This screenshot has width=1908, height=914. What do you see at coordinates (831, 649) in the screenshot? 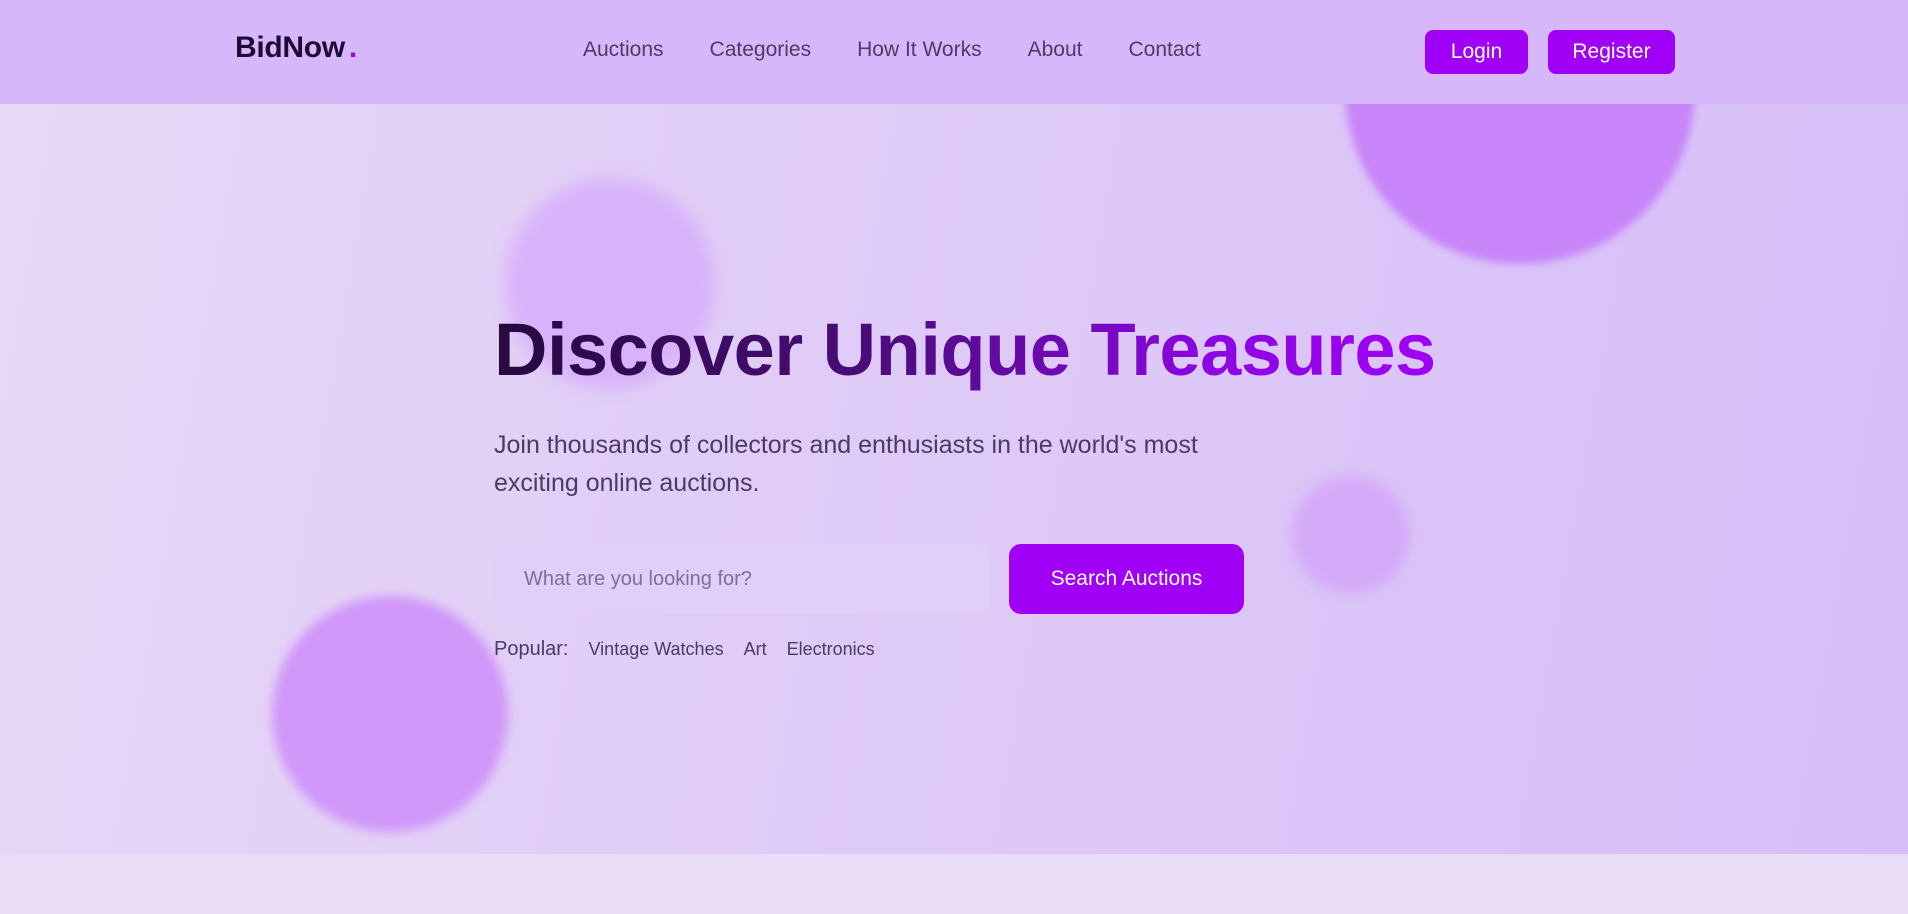
I see `popular-tag-electronics: Electronics` at bounding box center [831, 649].